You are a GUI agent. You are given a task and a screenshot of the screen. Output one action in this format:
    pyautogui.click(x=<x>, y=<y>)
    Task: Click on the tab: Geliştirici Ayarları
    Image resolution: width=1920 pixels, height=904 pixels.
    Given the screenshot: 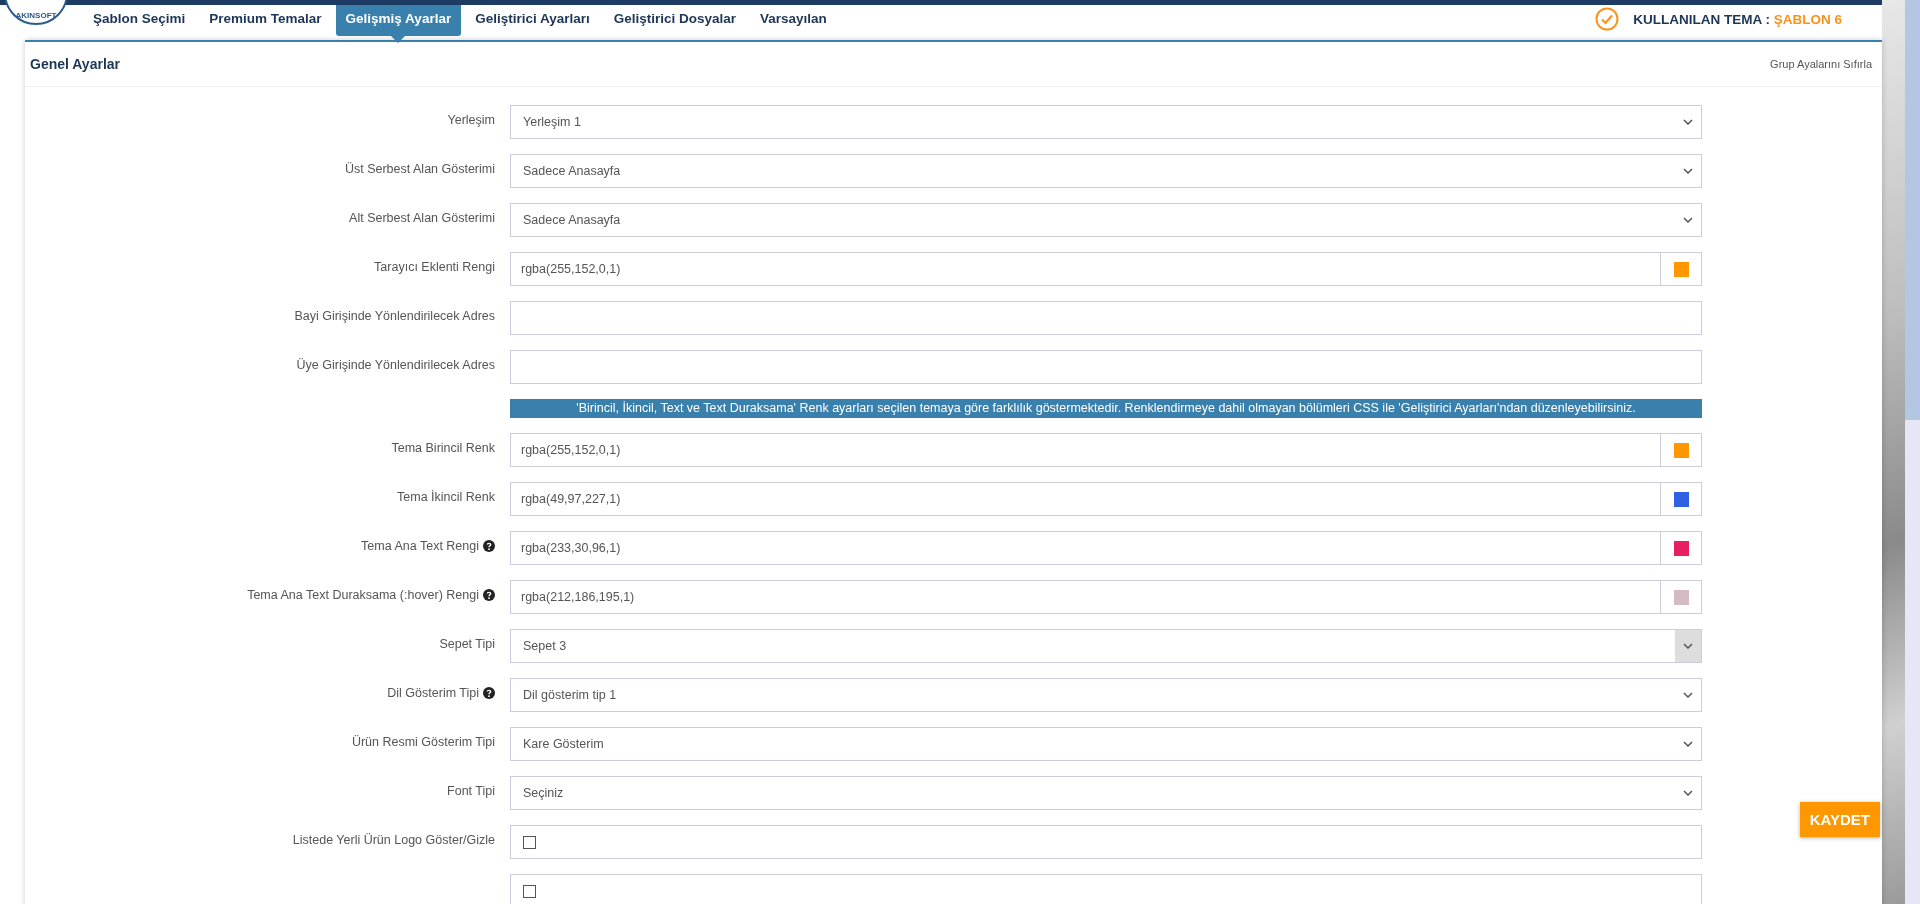 What is the action you would take?
    pyautogui.click(x=532, y=20)
    